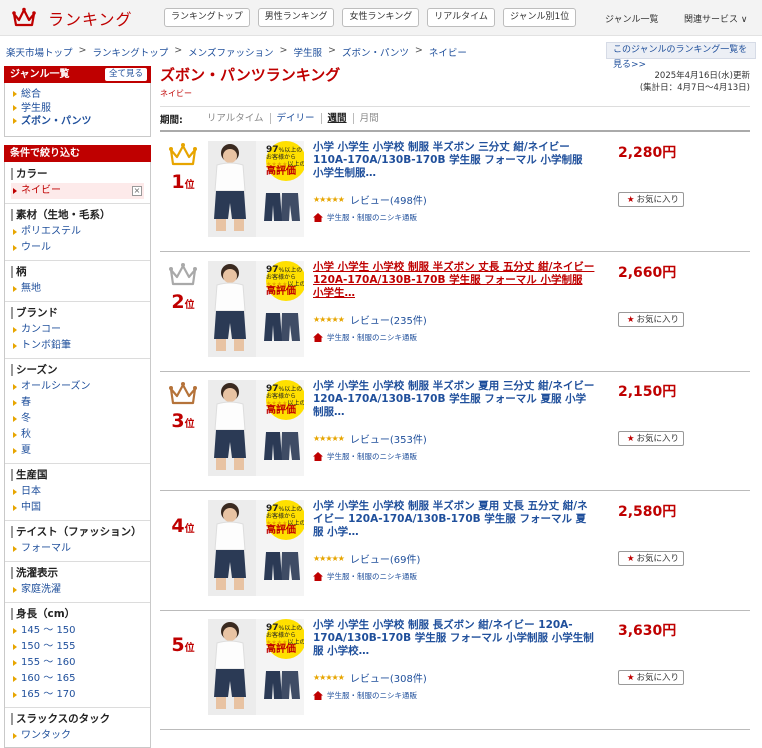 The image size is (762, 748). Describe the element at coordinates (388, 319) in the screenshot. I see `review-count-link: レビュー(235件)` at that location.